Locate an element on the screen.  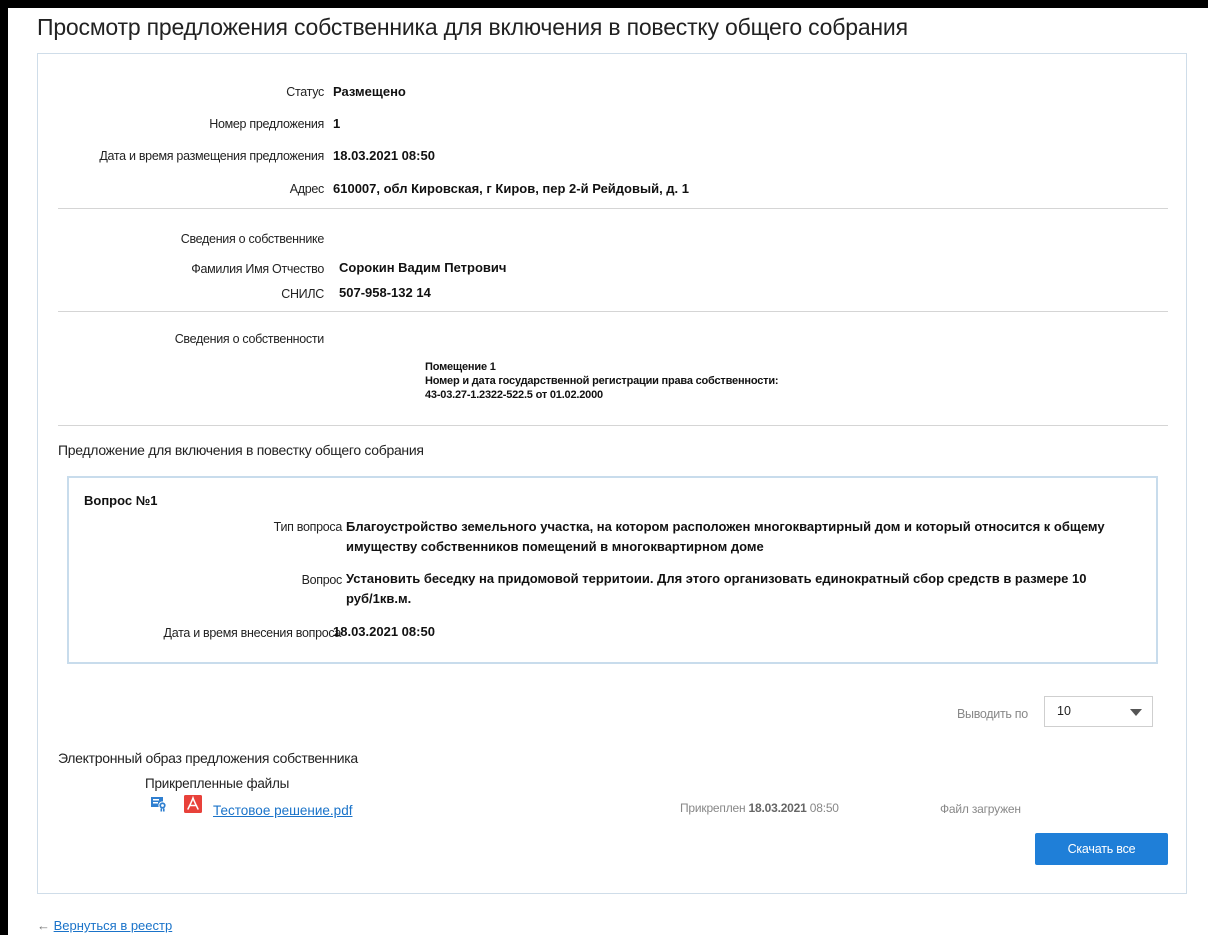
owner-snils-label: СНИЛС is located at coordinates (302, 294).